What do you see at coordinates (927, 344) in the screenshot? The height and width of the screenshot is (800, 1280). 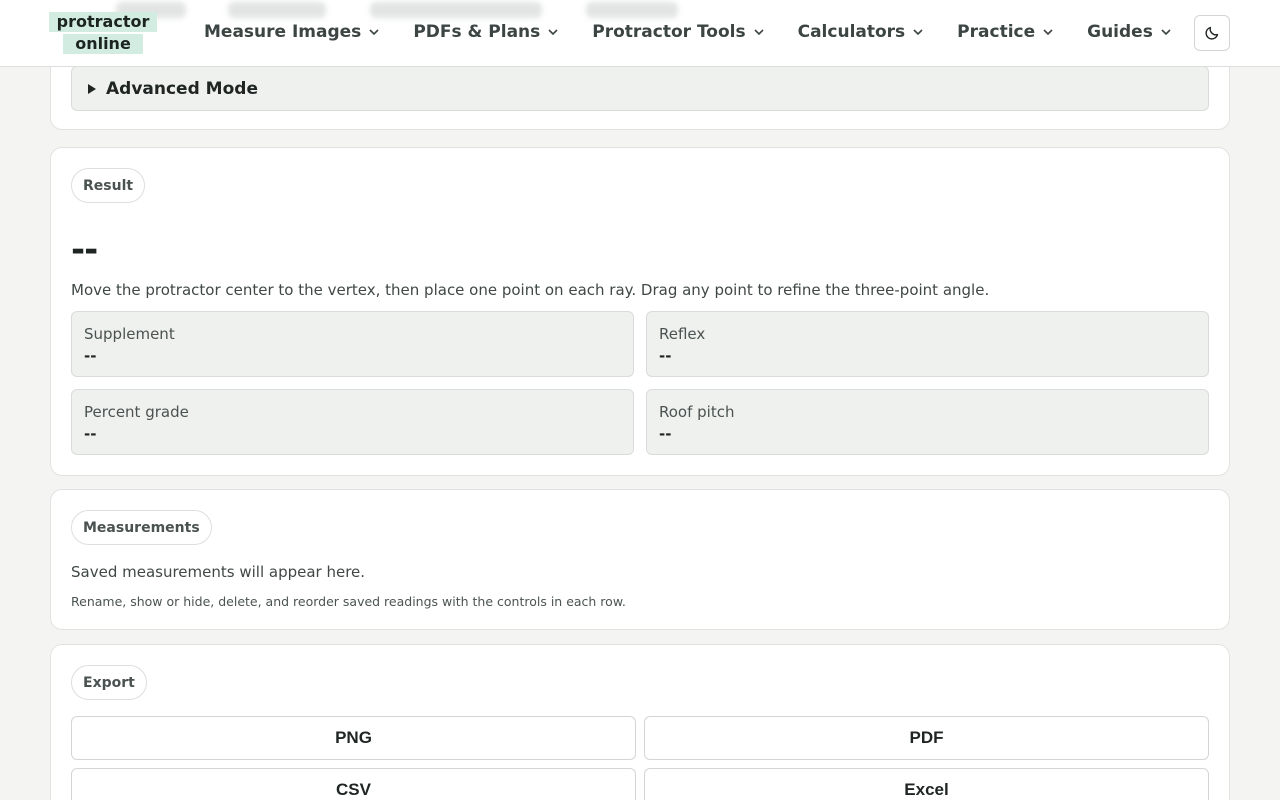 I see `stat-reflex: Reflex --` at bounding box center [927, 344].